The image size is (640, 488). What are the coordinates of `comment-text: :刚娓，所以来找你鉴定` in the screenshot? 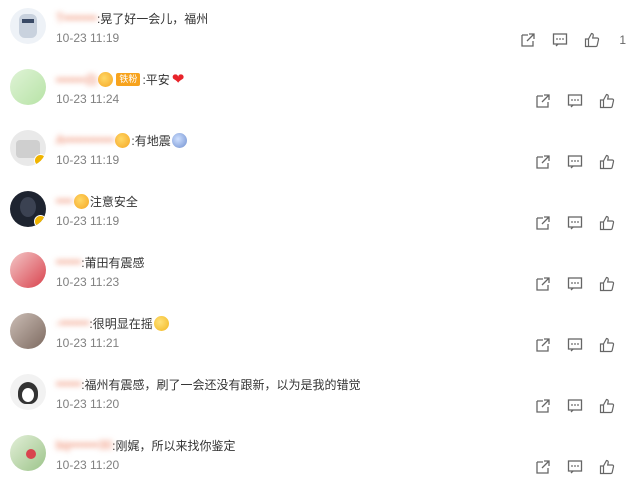 It's located at (174, 445).